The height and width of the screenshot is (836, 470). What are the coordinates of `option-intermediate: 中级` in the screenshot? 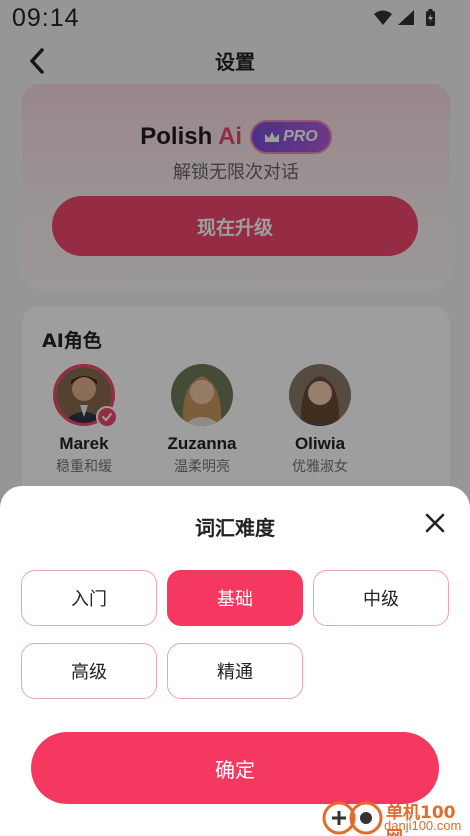 It's located at (381, 598).